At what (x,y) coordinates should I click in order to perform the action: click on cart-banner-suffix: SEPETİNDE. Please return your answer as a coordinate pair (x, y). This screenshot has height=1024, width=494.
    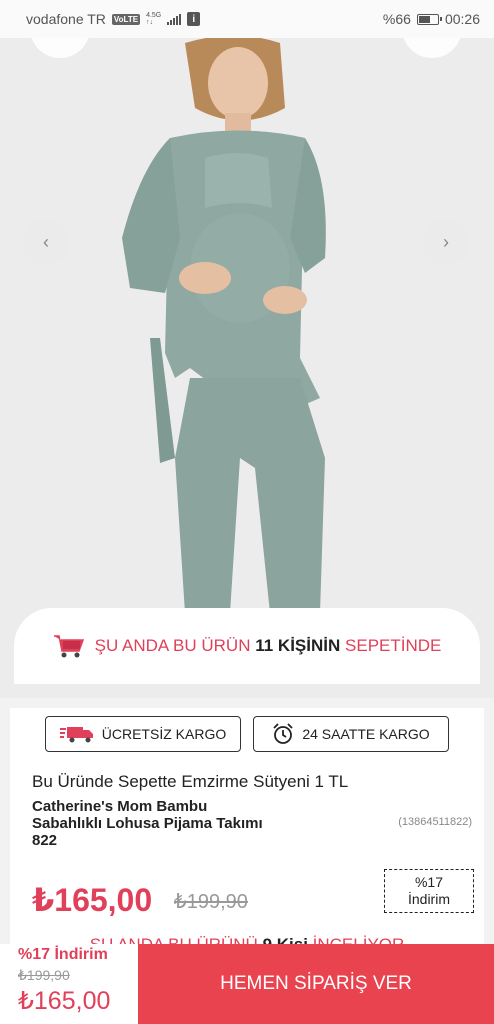
    Looking at the image, I should click on (393, 645).